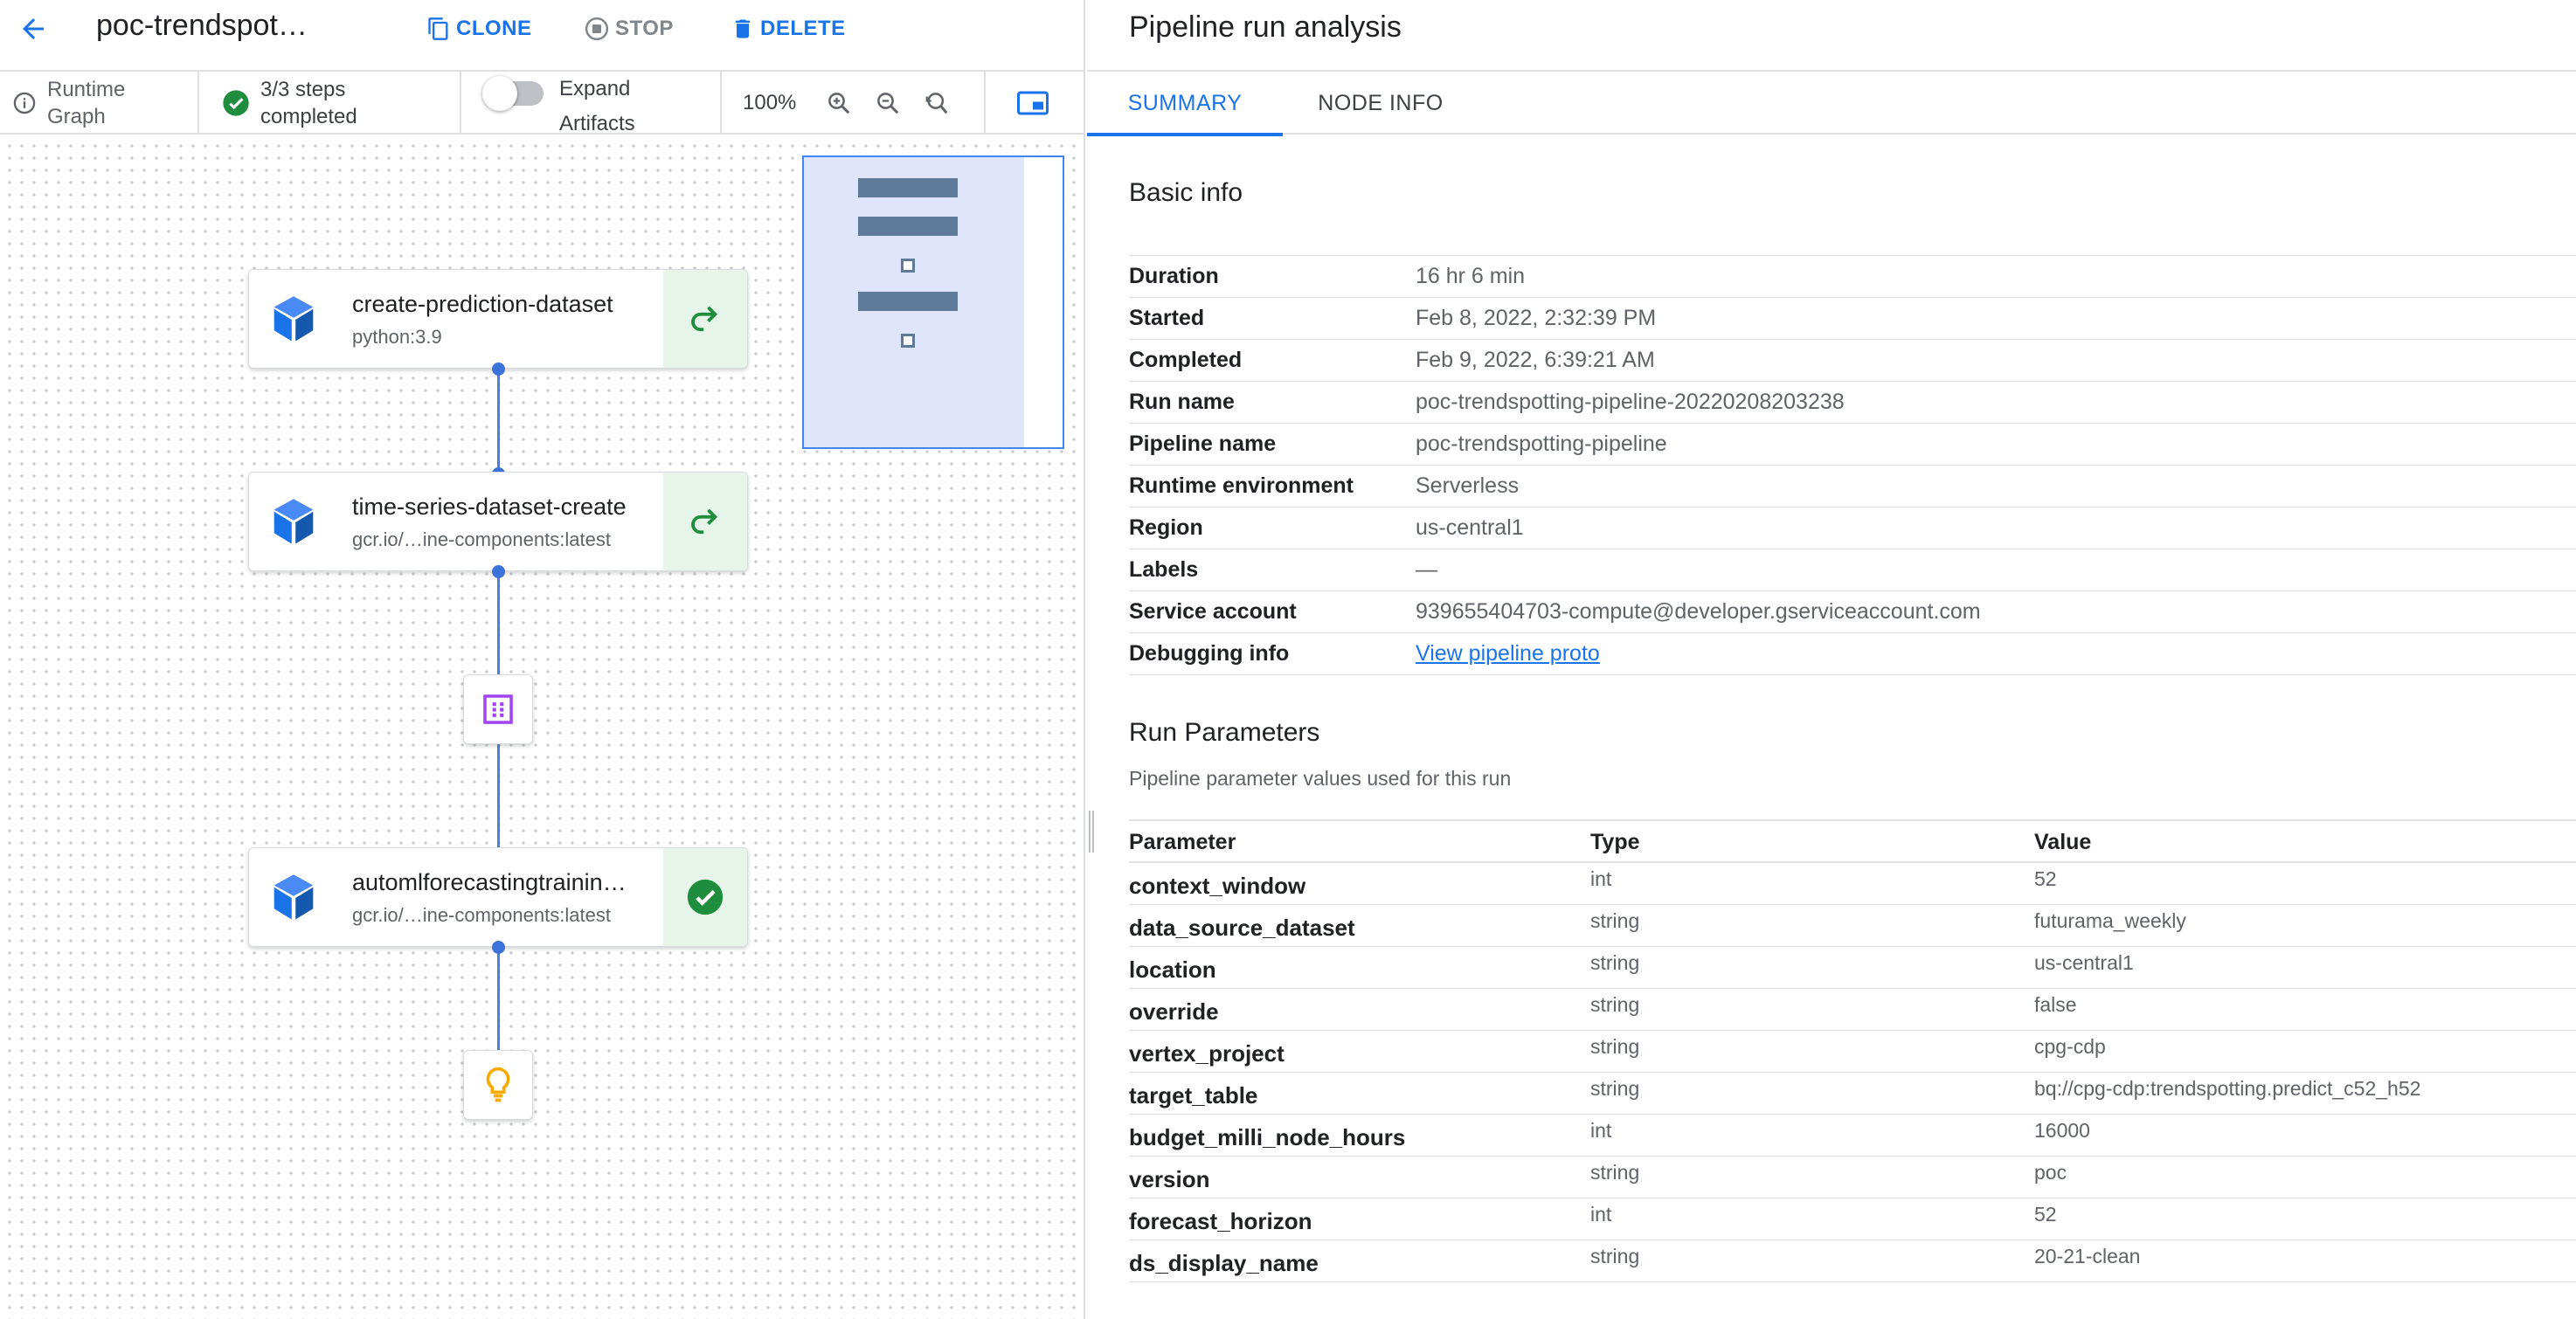 Image resolution: width=2576 pixels, height=1319 pixels. Describe the element at coordinates (597, 29) in the screenshot. I see `stop-circle-icon` at that location.